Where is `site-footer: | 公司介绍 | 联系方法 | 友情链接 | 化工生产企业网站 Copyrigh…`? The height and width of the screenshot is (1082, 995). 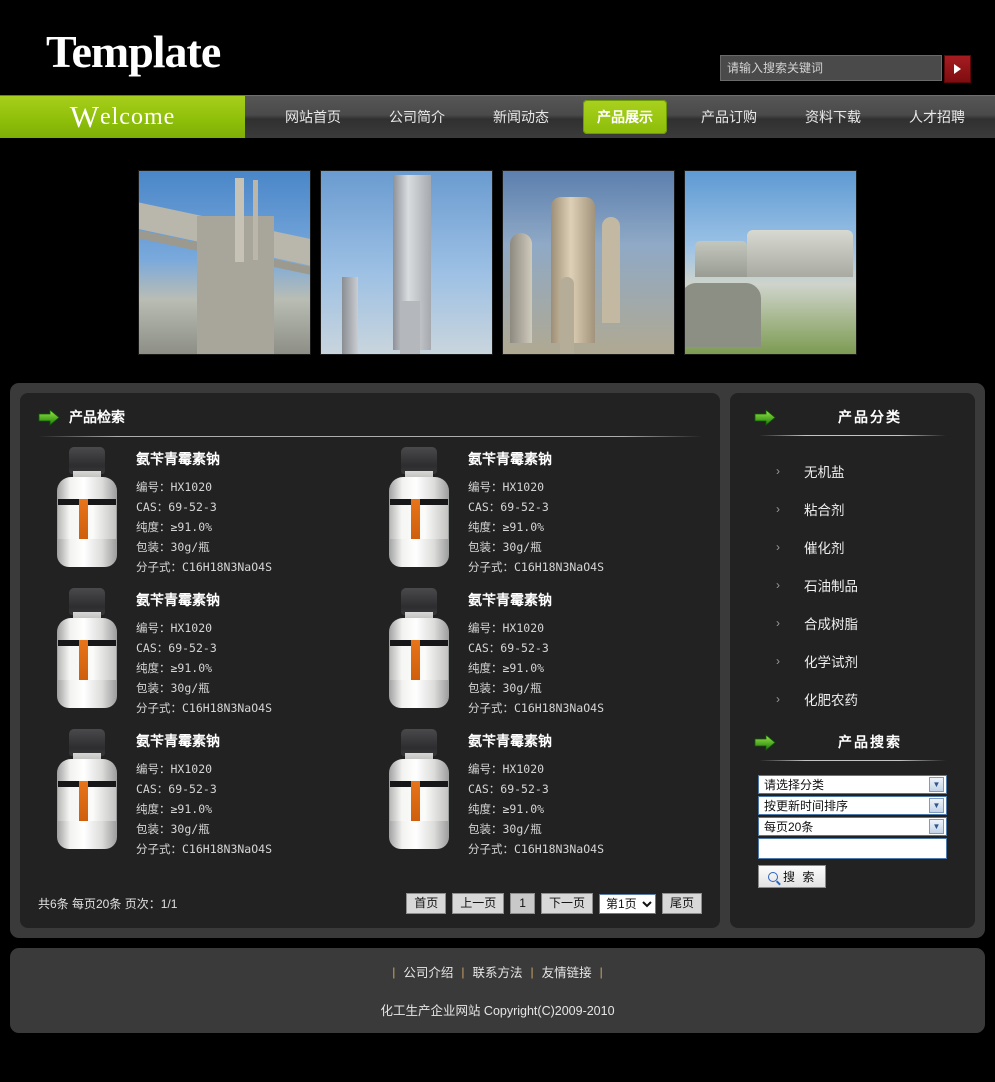
site-footer: | 公司介绍 | 联系方法 | 友情链接 | 化工生产企业网站 Copyrigh… is located at coordinates (497, 990).